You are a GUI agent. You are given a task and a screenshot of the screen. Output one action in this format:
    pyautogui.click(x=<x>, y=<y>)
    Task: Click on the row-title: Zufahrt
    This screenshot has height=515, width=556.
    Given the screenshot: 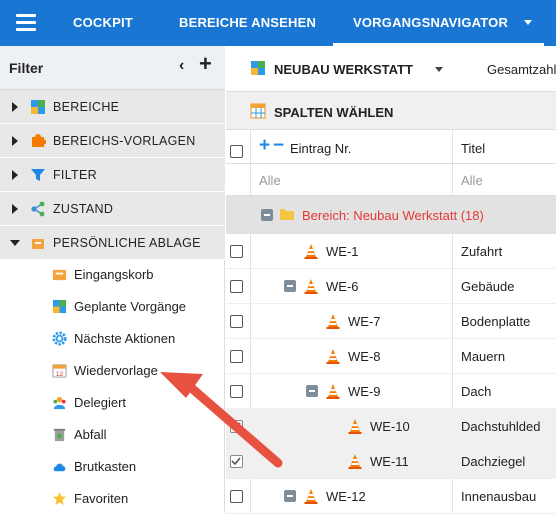 What is the action you would take?
    pyautogui.click(x=481, y=251)
    